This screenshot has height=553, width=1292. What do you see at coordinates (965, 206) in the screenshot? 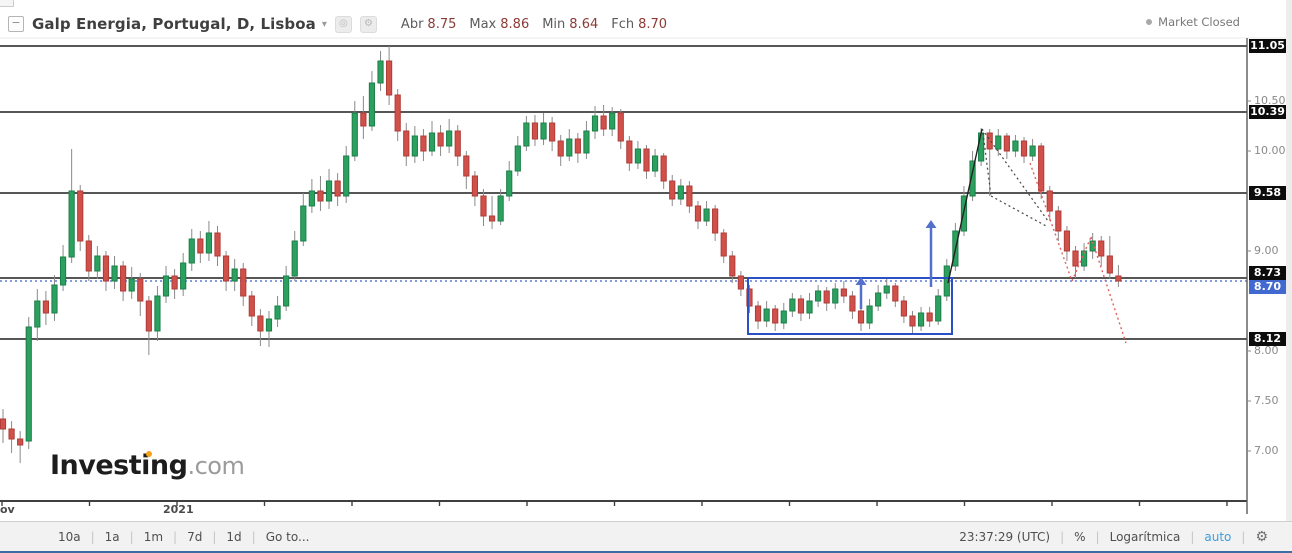
I see `trend-line` at bounding box center [965, 206].